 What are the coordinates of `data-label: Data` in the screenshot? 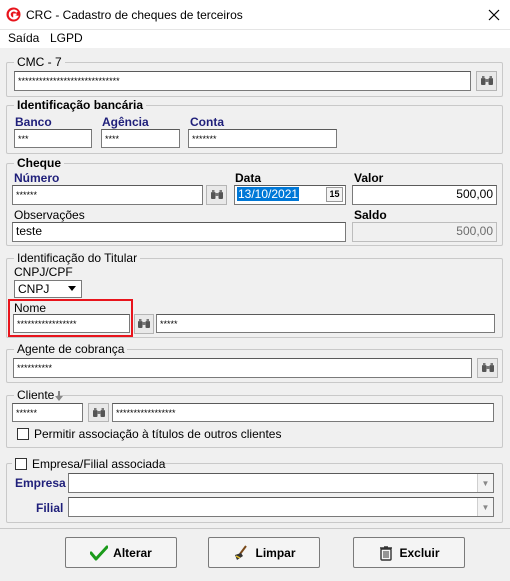 It's located at (248, 178).